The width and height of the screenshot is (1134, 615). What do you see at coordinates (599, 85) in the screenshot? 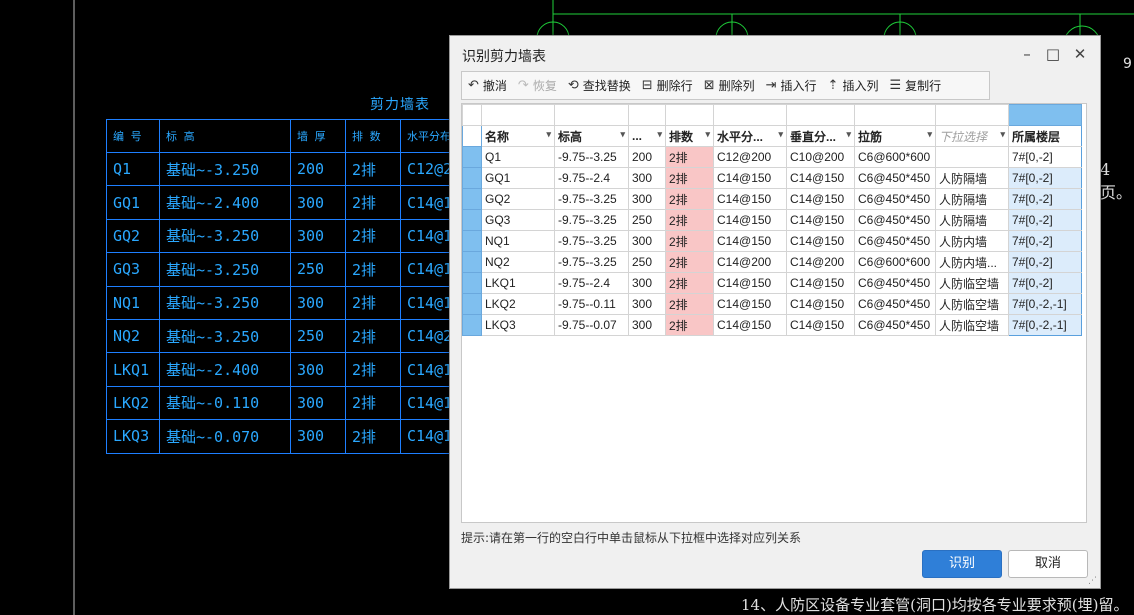
I see `find-replace-button: ⟲ 查找替换` at bounding box center [599, 85].